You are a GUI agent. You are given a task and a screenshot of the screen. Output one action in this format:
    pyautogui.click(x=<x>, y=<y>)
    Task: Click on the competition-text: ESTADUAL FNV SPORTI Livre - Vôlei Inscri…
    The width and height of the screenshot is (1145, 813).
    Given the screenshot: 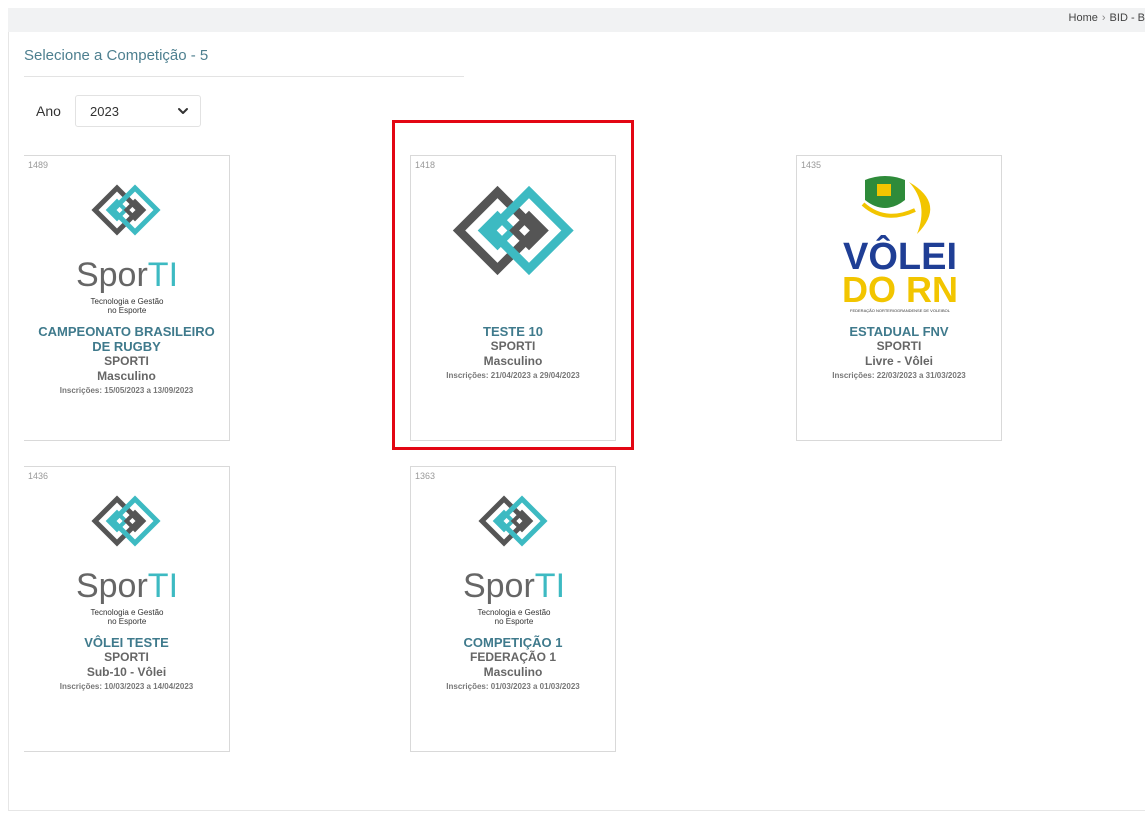 What is the action you would take?
    pyautogui.click(x=899, y=353)
    